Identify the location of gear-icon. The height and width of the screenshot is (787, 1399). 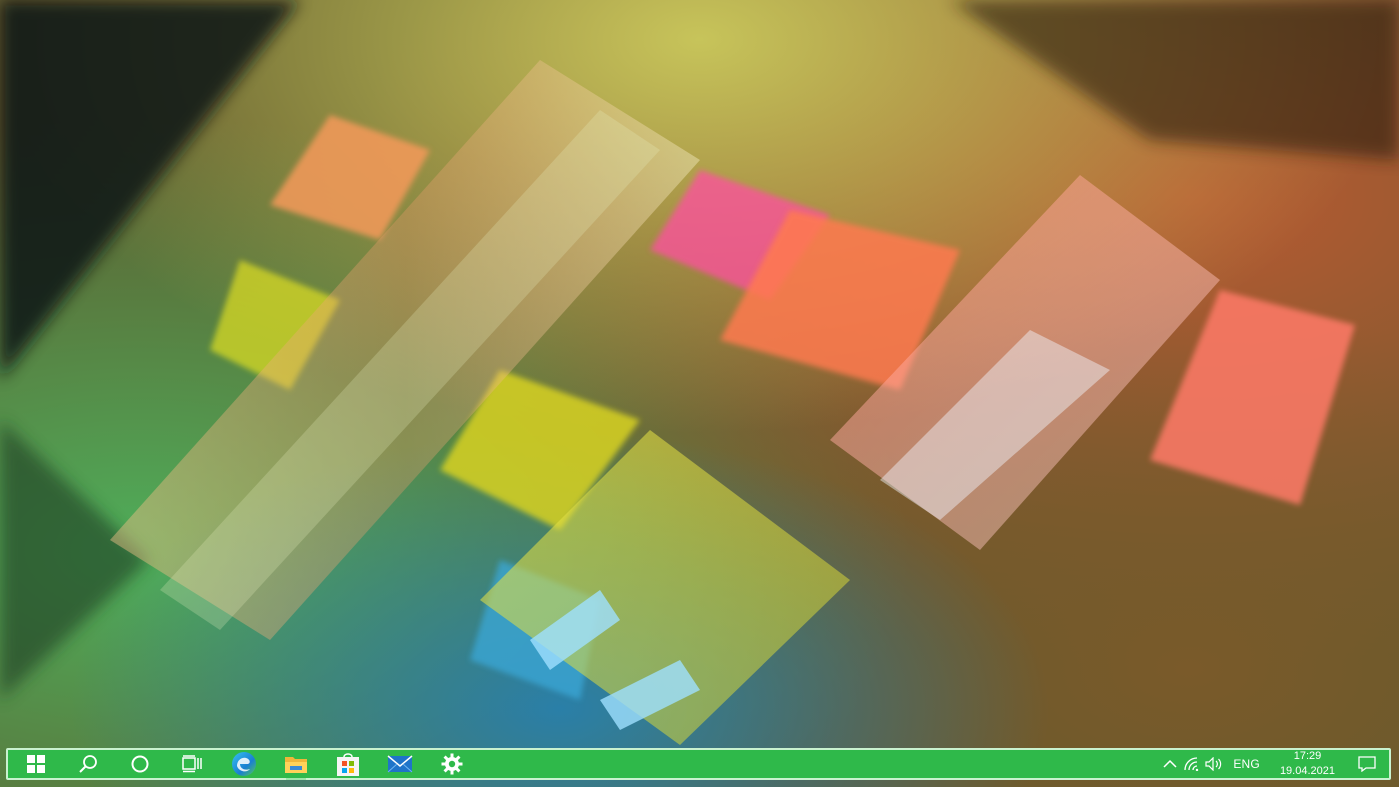
(452, 764).